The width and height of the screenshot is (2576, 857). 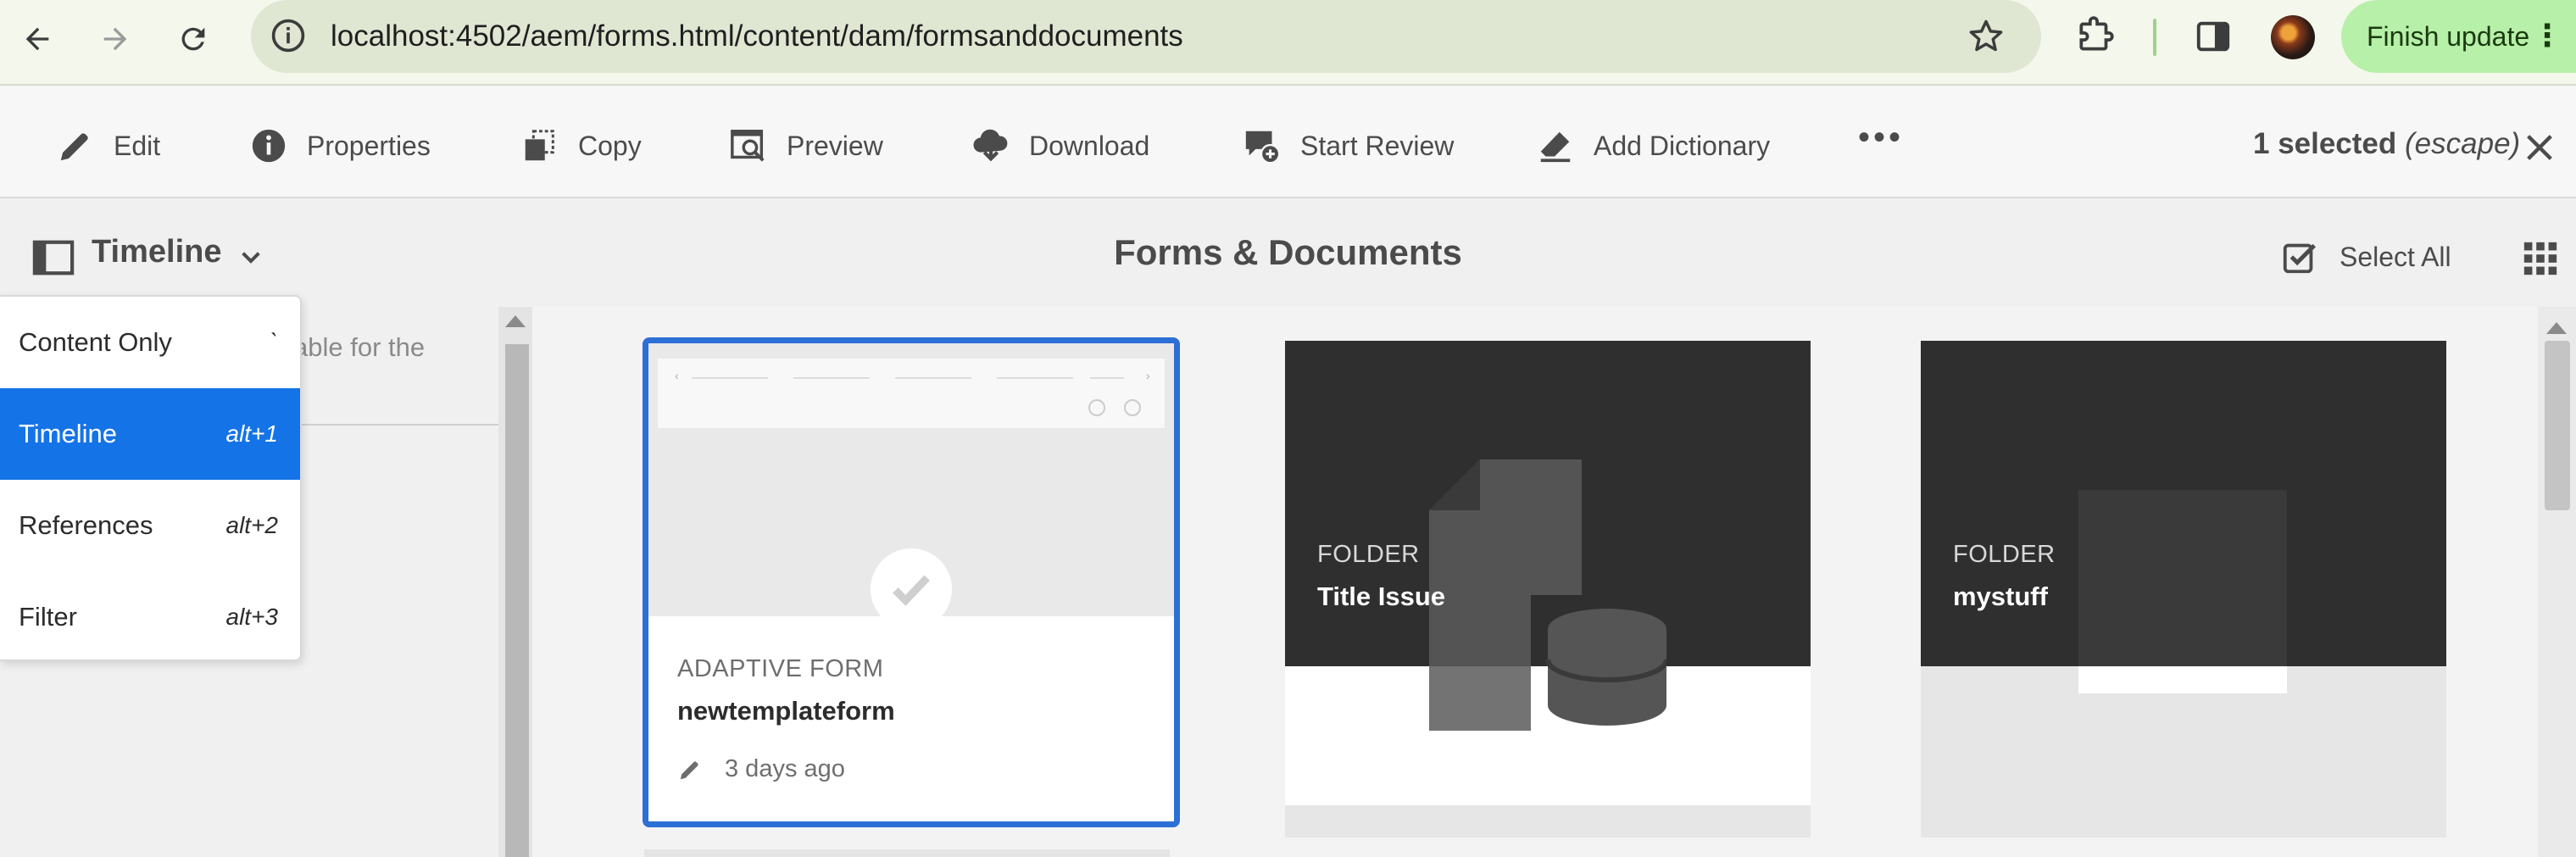 I want to click on menu-item-label: Content Only, so click(x=95, y=342).